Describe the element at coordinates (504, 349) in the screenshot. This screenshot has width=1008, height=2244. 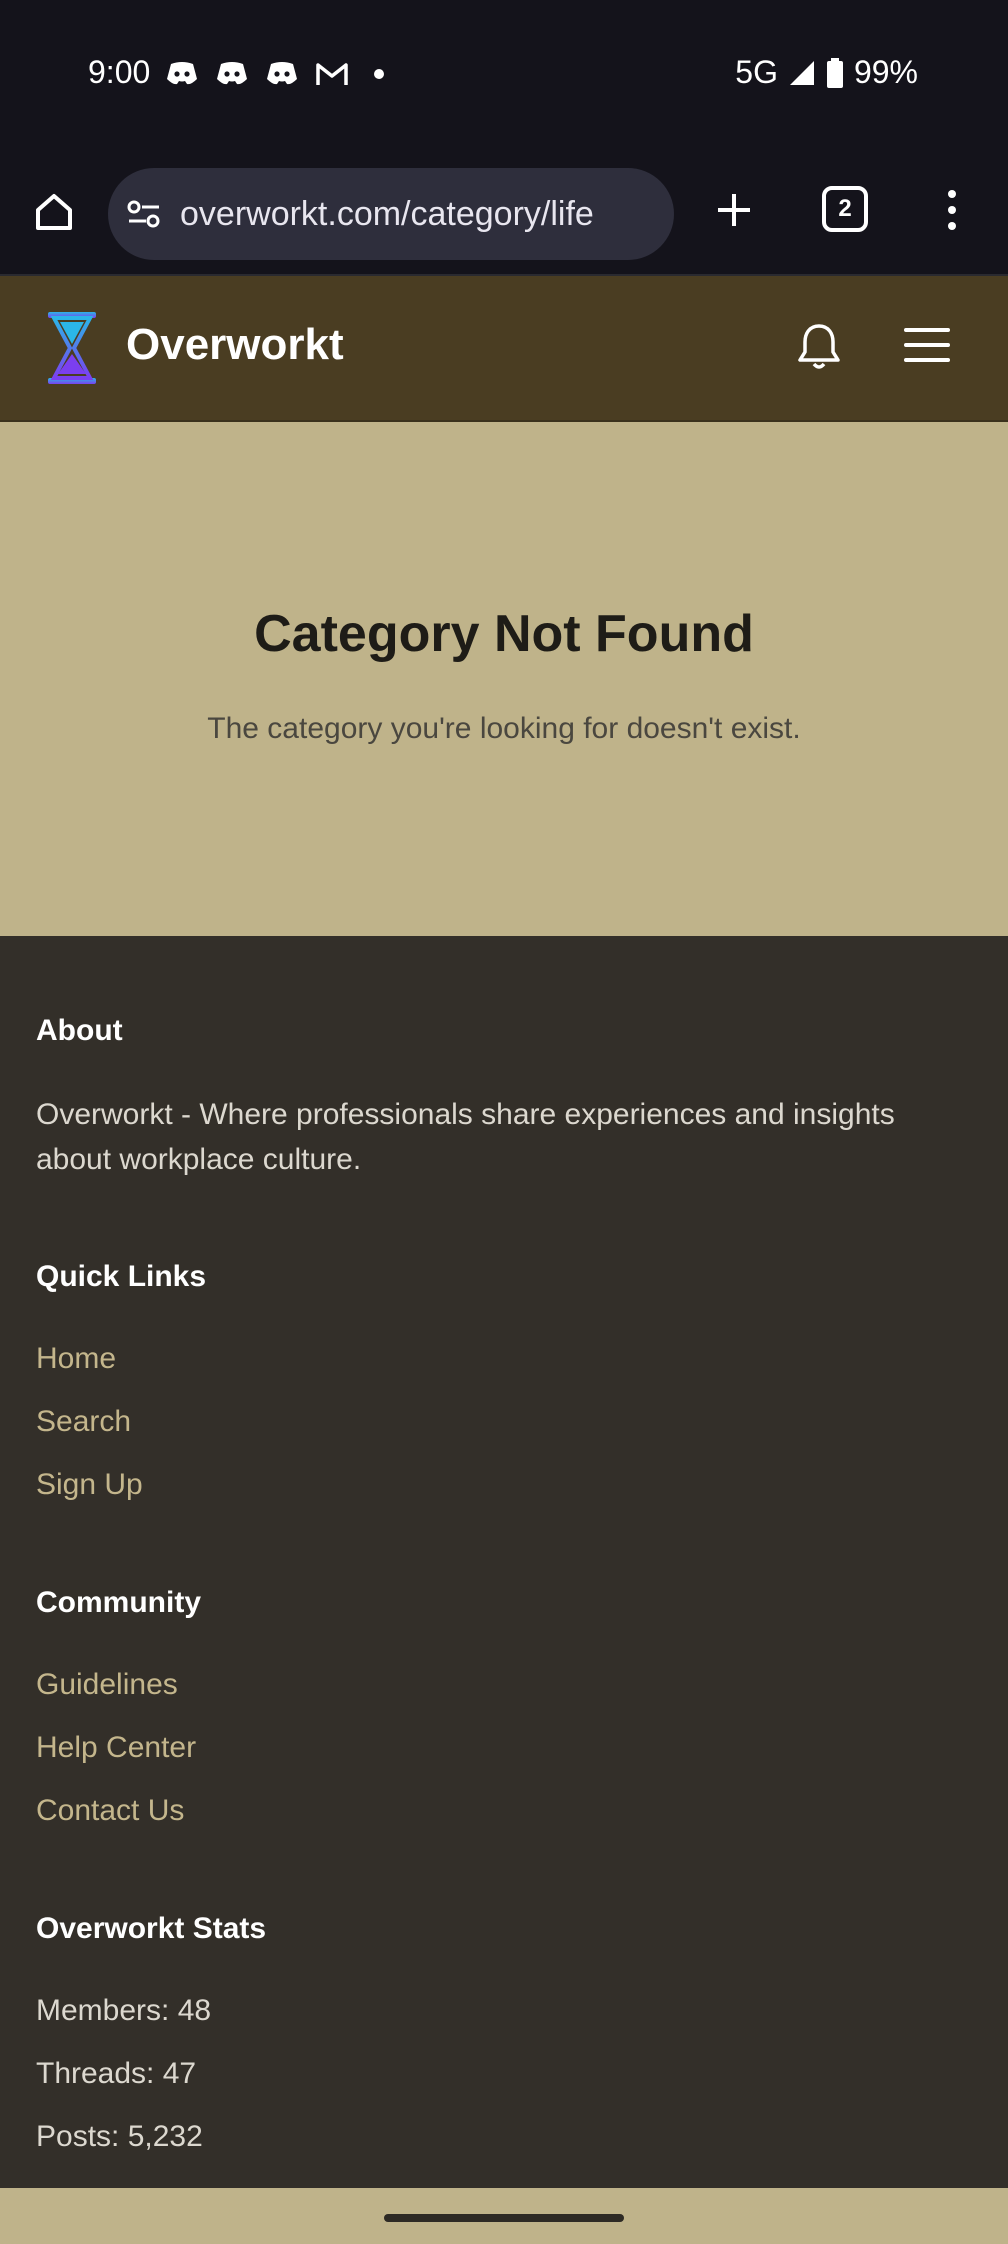
I see `site-header: Overworkt` at that location.